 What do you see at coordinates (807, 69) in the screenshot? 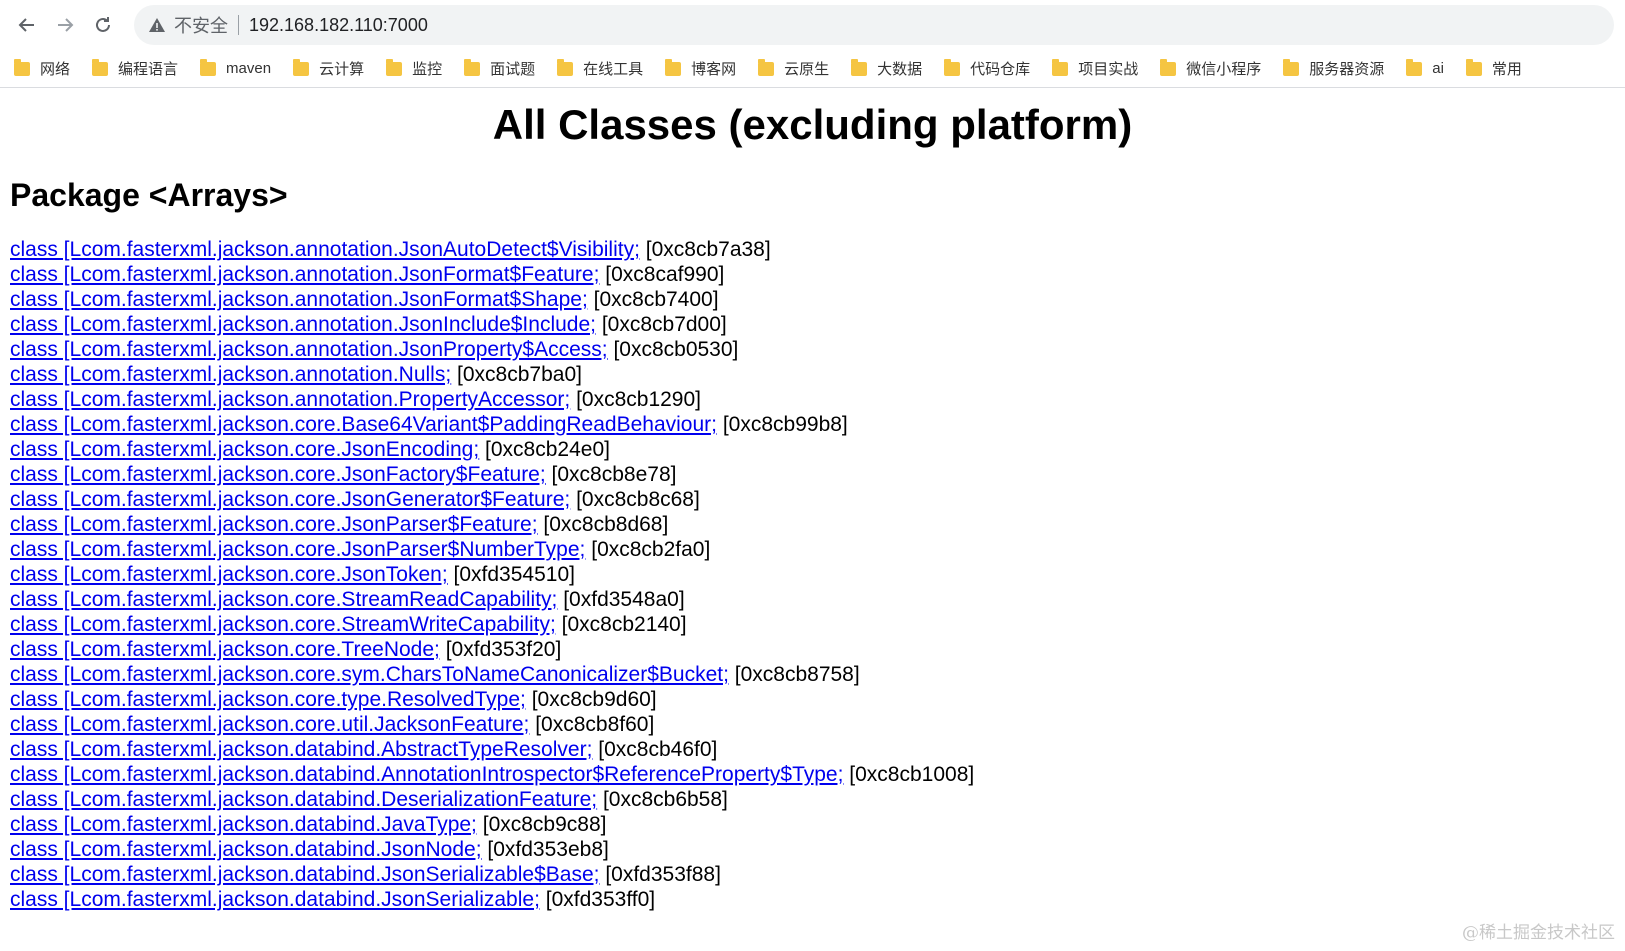
I see `bookmark-label: 云原生` at bounding box center [807, 69].